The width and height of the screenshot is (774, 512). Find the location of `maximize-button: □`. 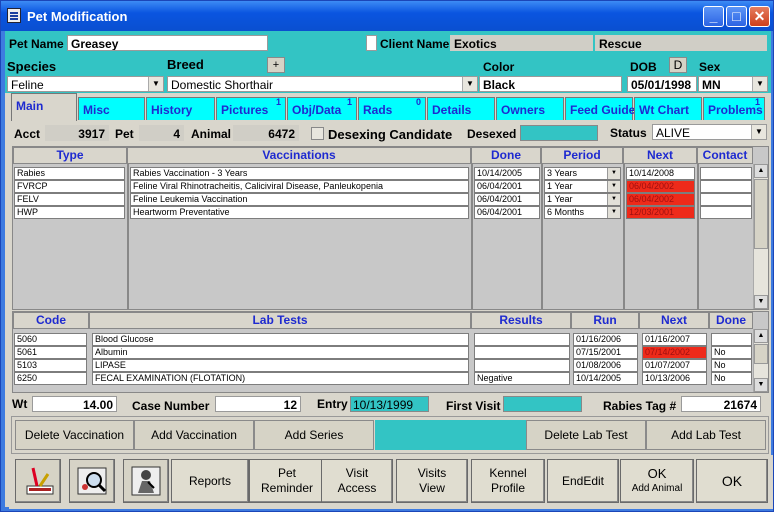

maximize-button: □ is located at coordinates (736, 16).